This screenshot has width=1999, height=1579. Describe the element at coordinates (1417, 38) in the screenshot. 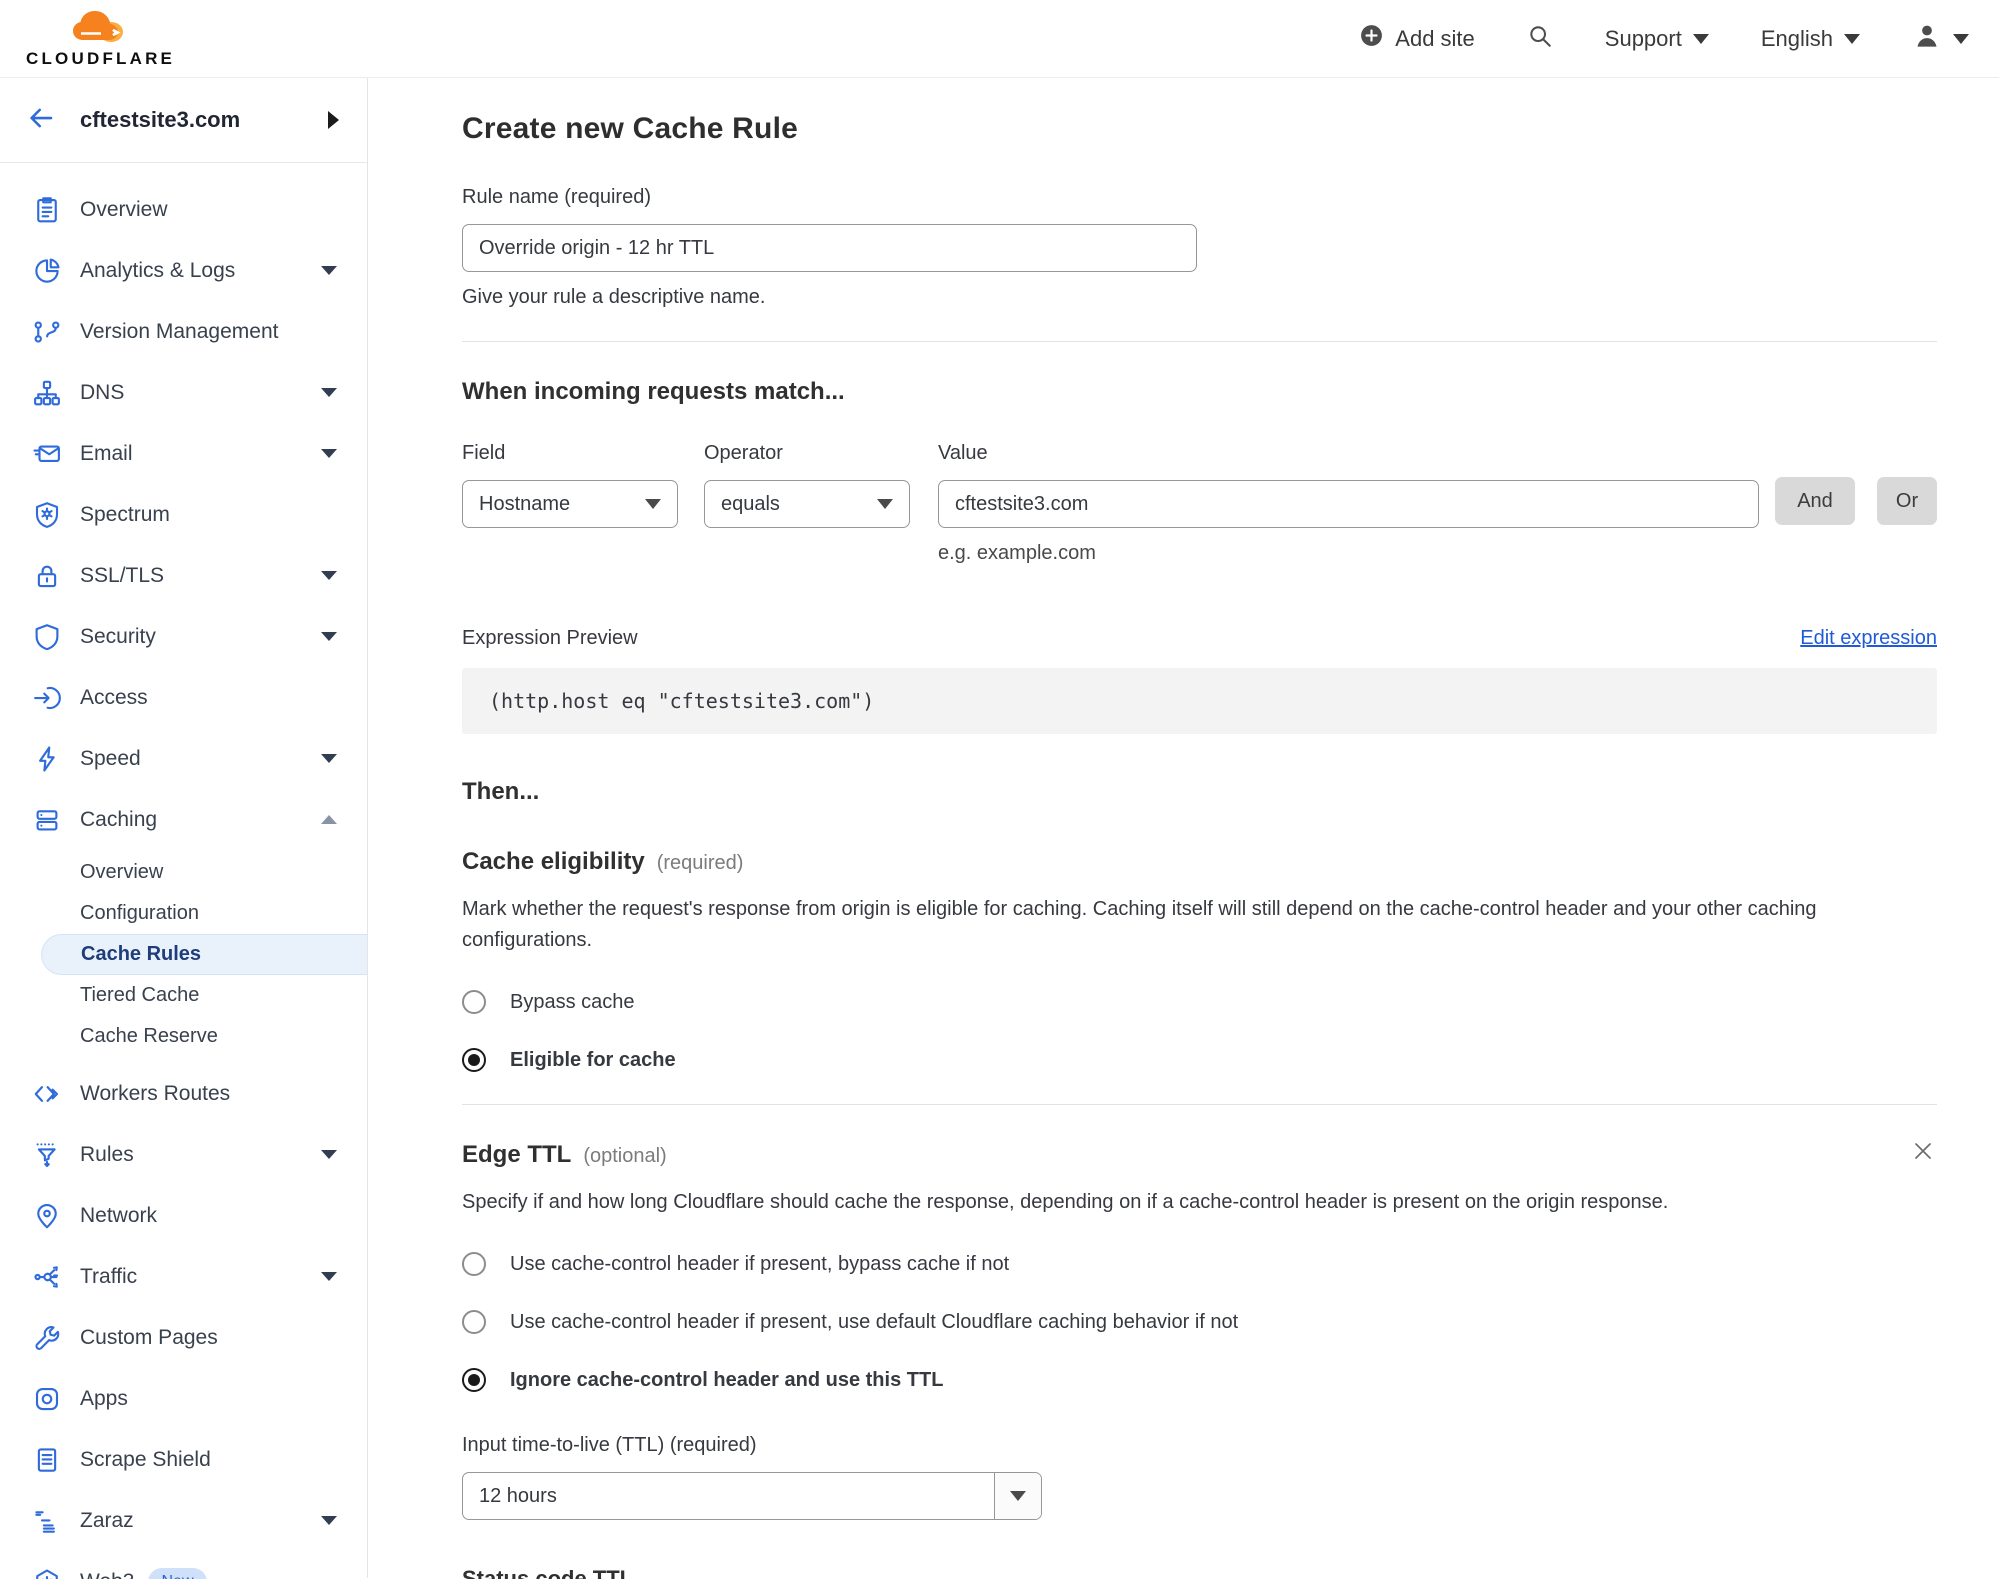

I see `add-site-button: Add site` at that location.